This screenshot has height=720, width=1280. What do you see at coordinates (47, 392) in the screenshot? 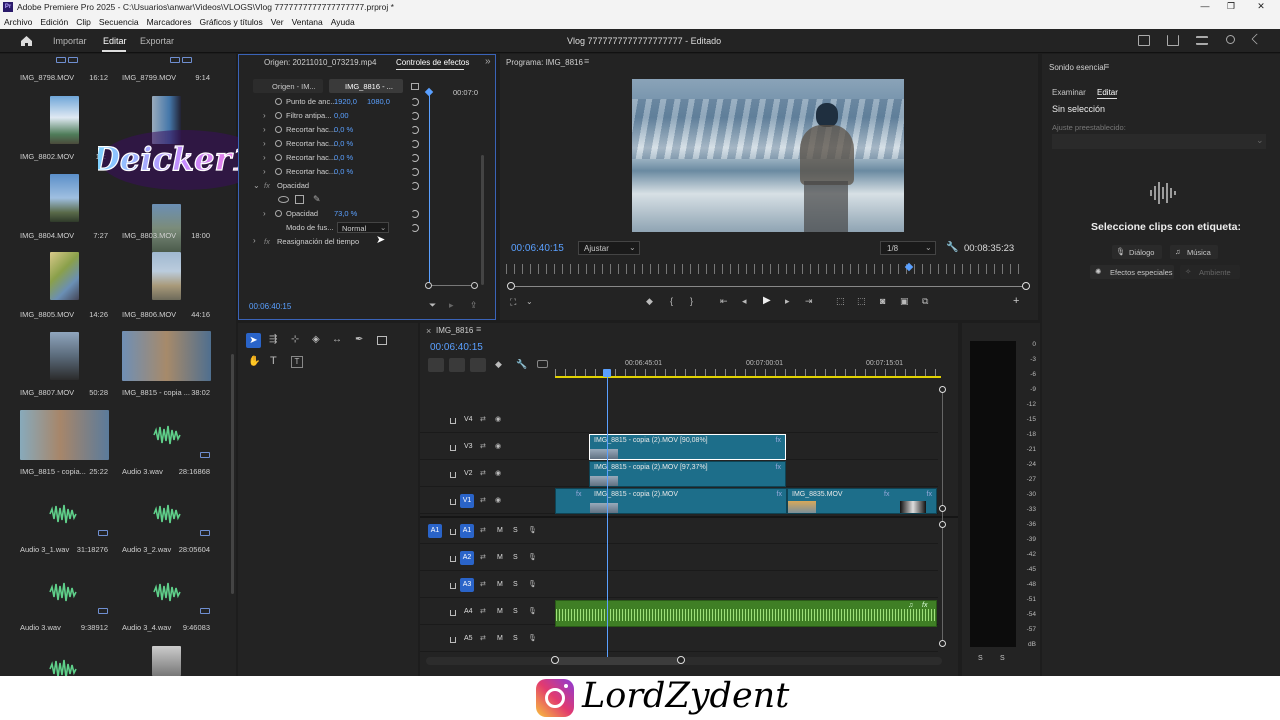
I see `project-item-name: IMG_8807.MOV` at bounding box center [47, 392].